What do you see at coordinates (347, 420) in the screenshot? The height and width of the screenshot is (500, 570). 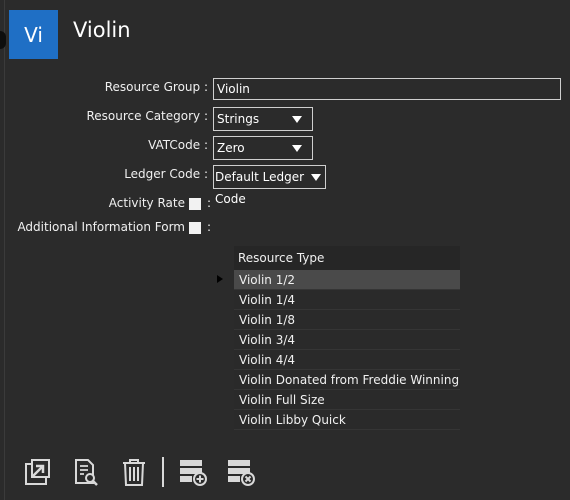 I see `grid-row: Violin Libby Quick` at bounding box center [347, 420].